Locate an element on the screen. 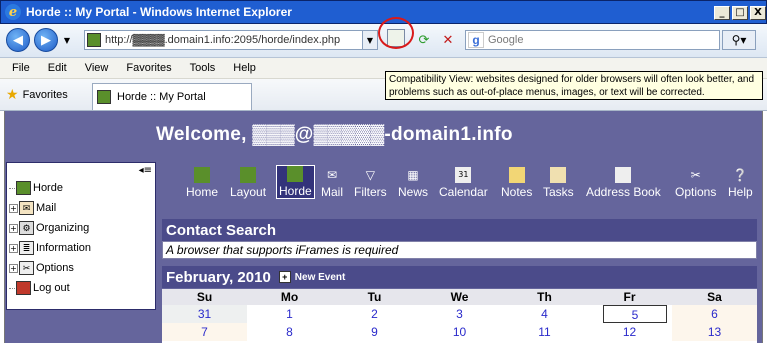 The image size is (767, 343). nav-calendar: 31 Calendar is located at coordinates (463, 182).